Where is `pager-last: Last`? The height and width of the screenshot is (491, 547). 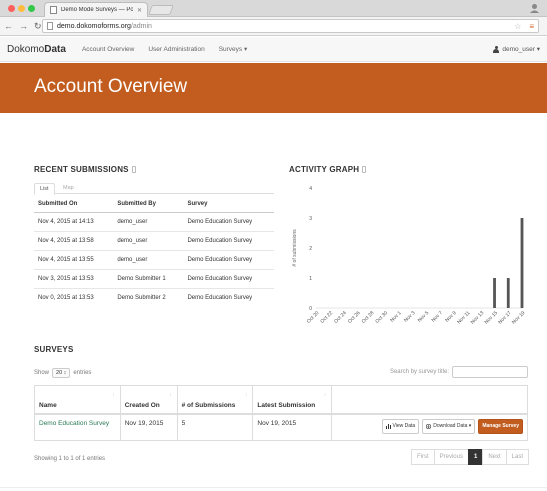 pager-last: Last is located at coordinates (517, 457).